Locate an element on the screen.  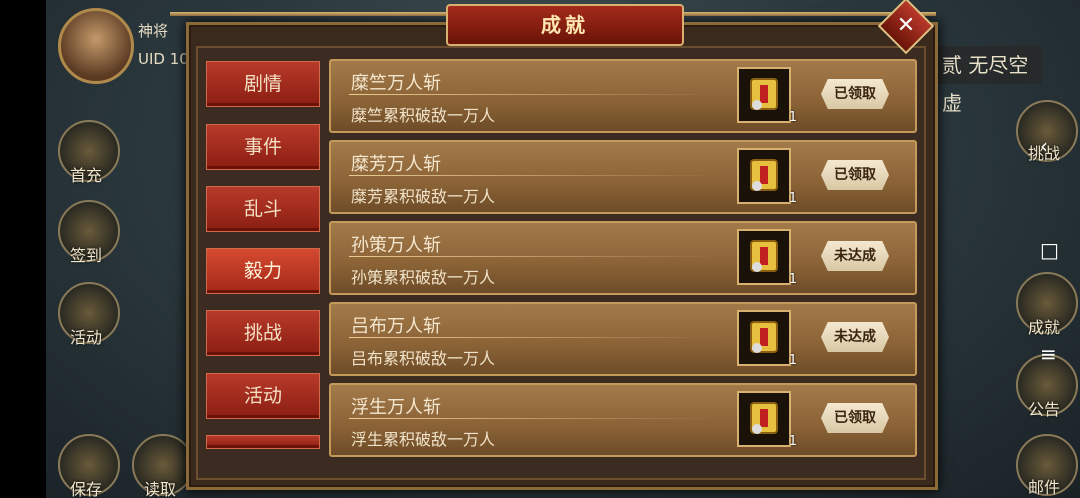
player-uid: UID 10 is located at coordinates (163, 59).